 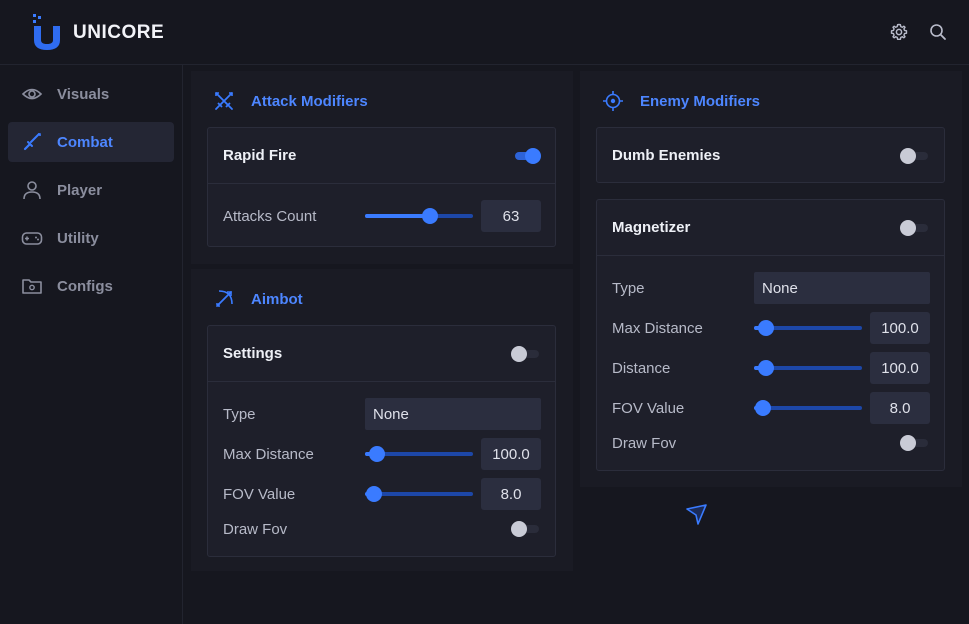 I want to click on mouse-cursor-icon, so click(x=696, y=514).